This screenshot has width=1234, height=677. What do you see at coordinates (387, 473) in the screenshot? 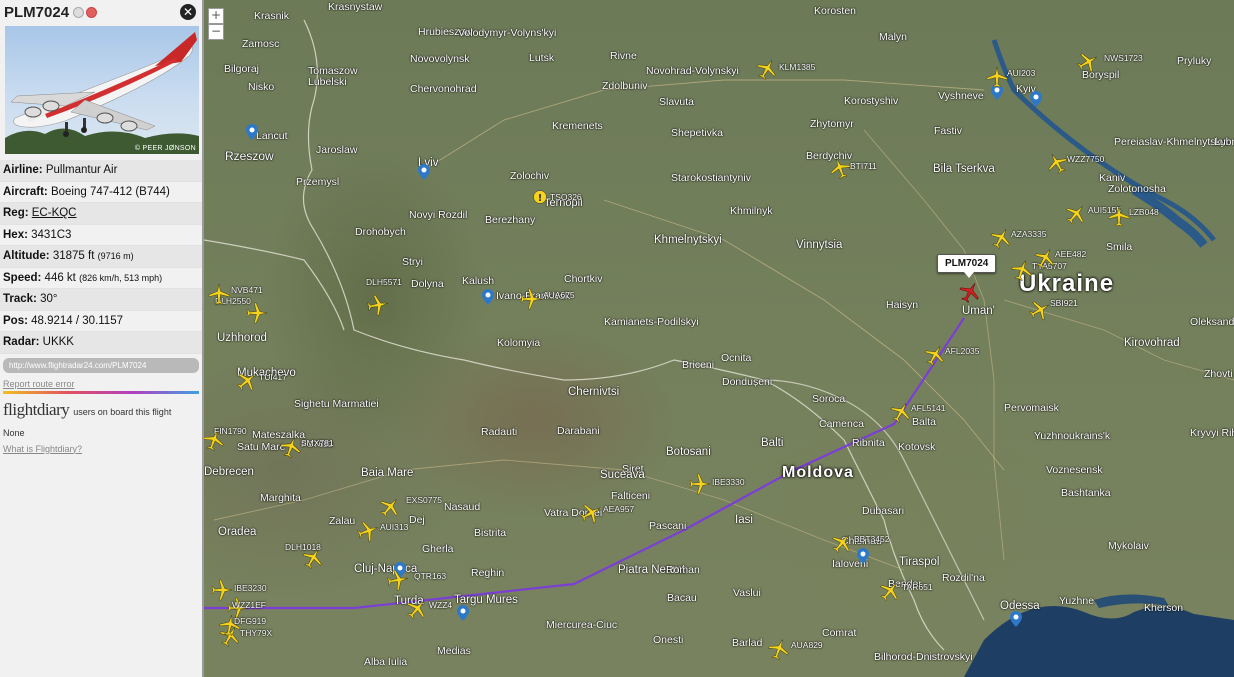
I see `city-label: Baia Mare` at bounding box center [387, 473].